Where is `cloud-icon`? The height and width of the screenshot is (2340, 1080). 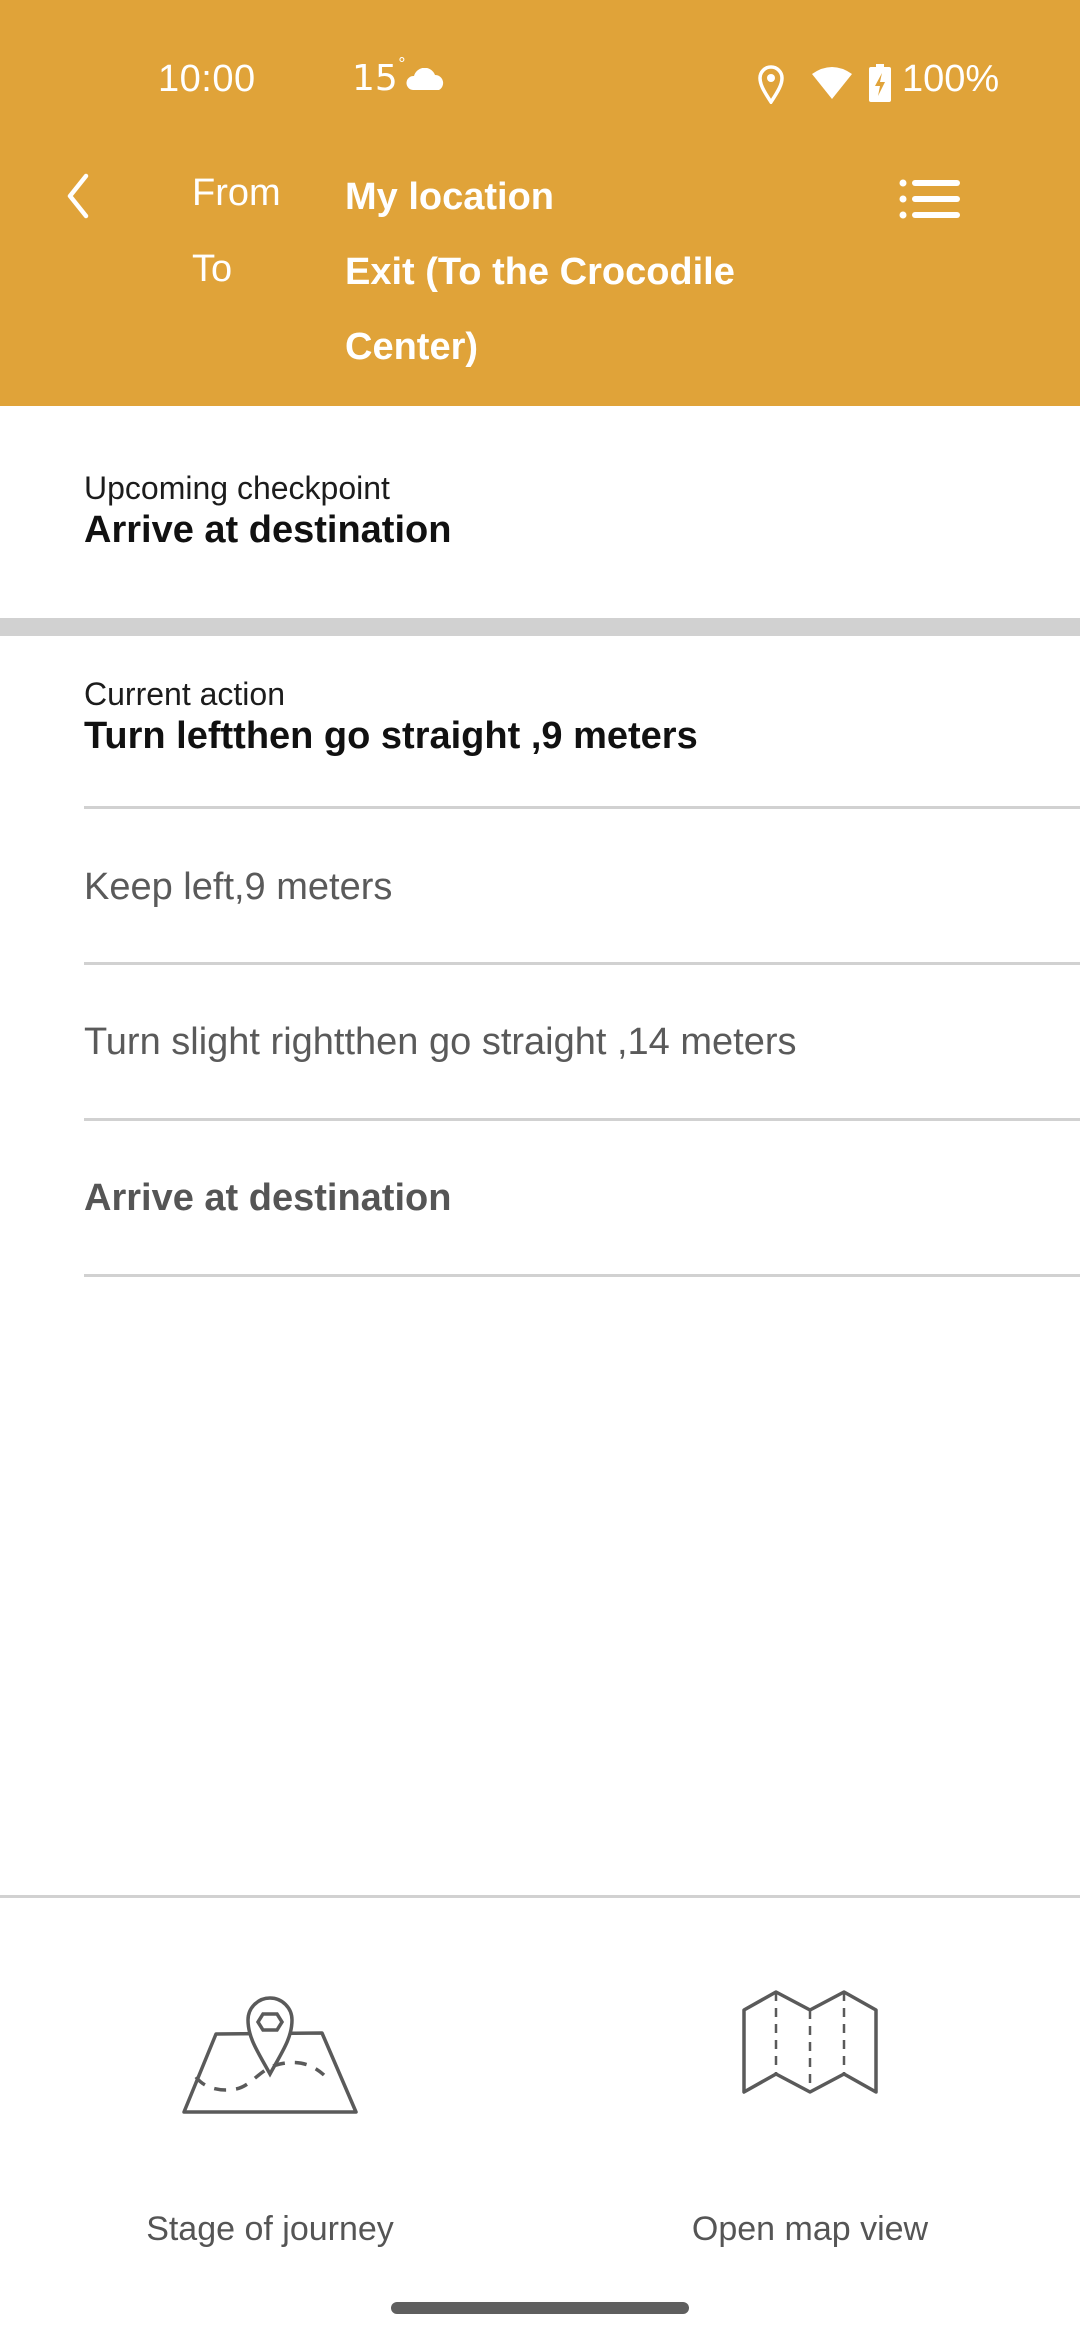
cloud-icon is located at coordinates (425, 79).